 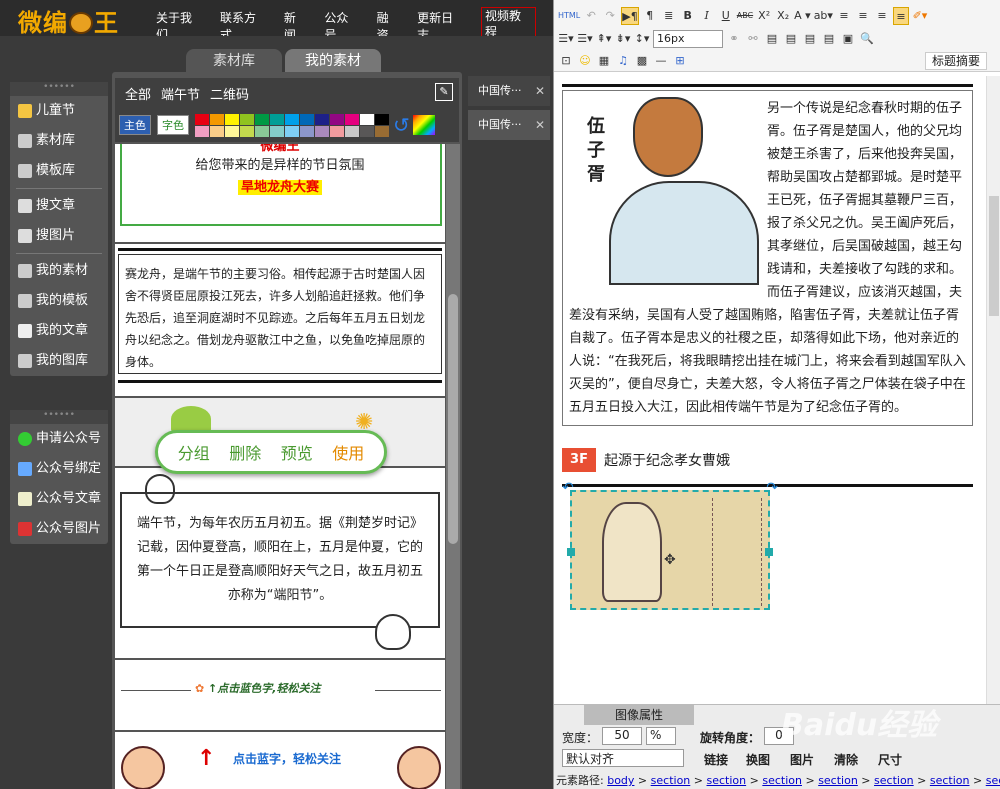 What do you see at coordinates (135, 125) in the screenshot?
I see `main-color-button: 主色` at bounding box center [135, 125].